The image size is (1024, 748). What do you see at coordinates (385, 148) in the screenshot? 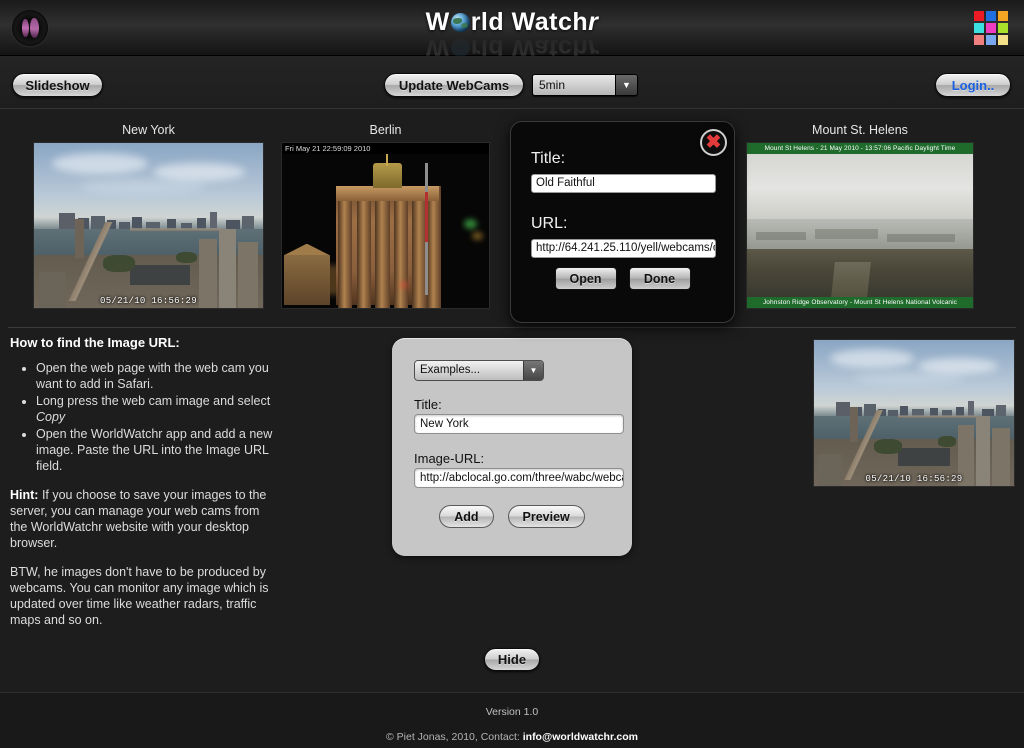
I see `berlin-timestamp-bar: Fri May 21 22:59:09 2010` at bounding box center [385, 148].